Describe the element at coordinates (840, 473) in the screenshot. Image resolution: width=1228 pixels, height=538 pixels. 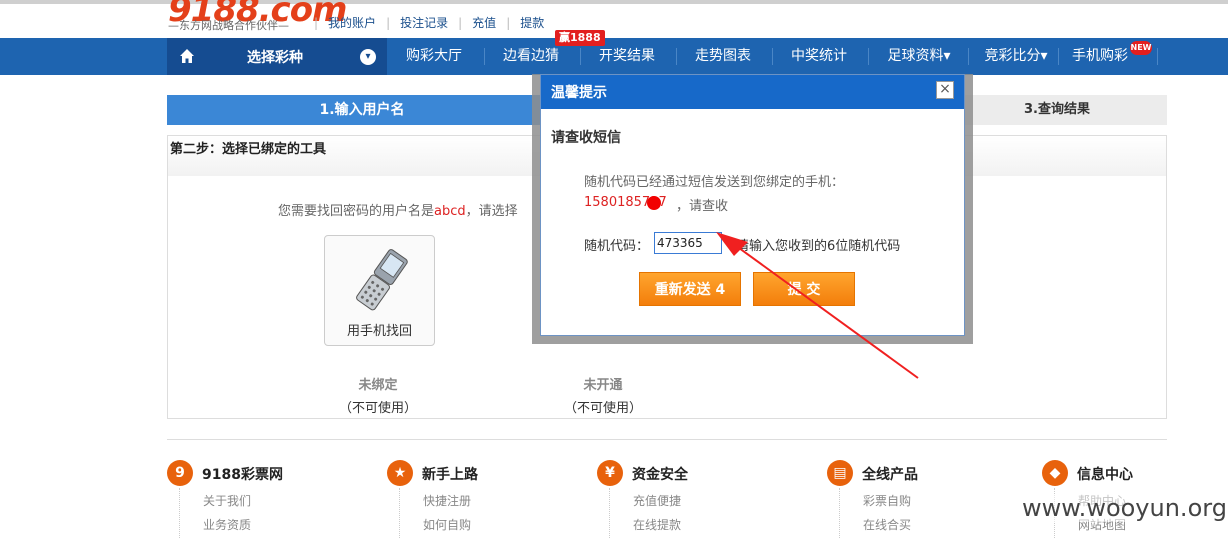
I see `products-icon: ▤` at that location.